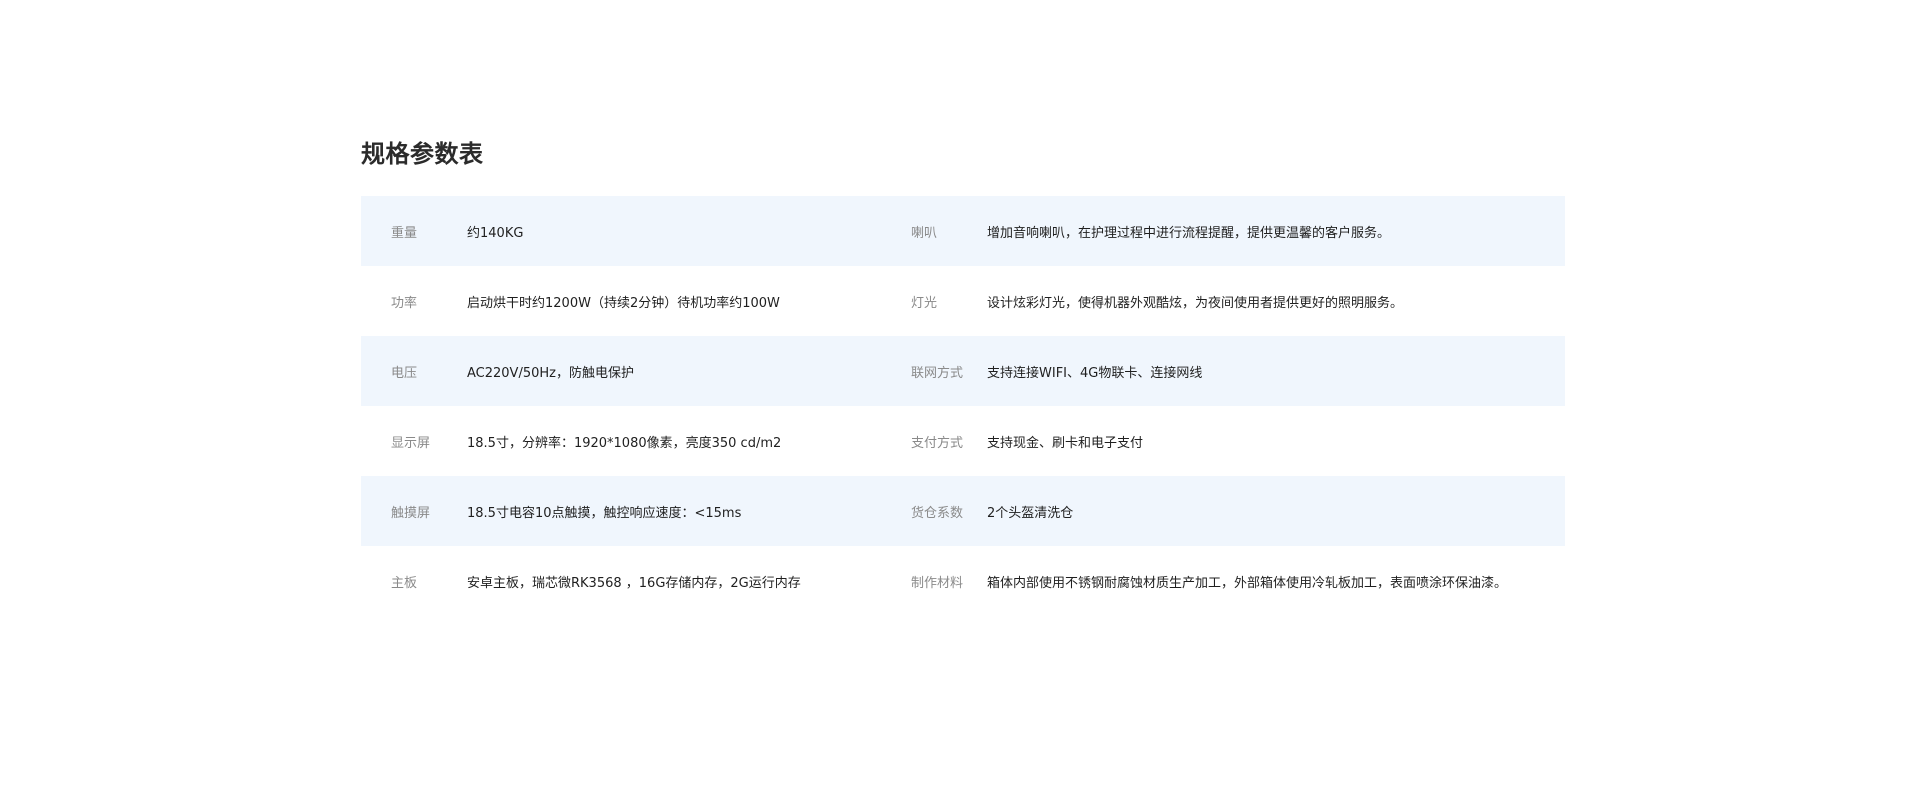 The image size is (1920, 800). What do you see at coordinates (550, 373) in the screenshot?
I see `spec-value: AC220V/50Hz，防触电保护` at bounding box center [550, 373].